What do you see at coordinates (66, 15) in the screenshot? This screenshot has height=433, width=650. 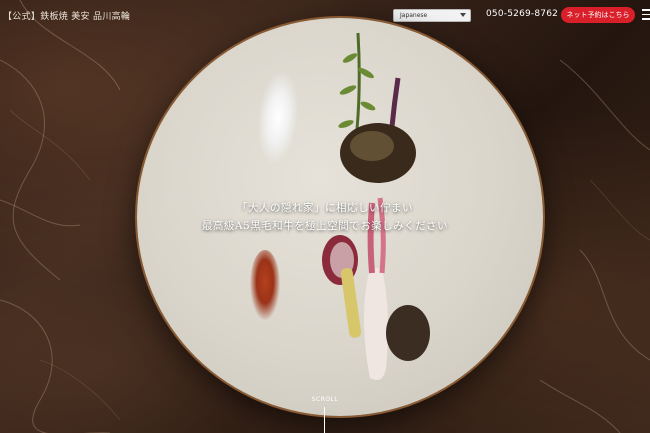 I see `site-logo: 【公式】鉄板焼 美安 品川高輪` at bounding box center [66, 15].